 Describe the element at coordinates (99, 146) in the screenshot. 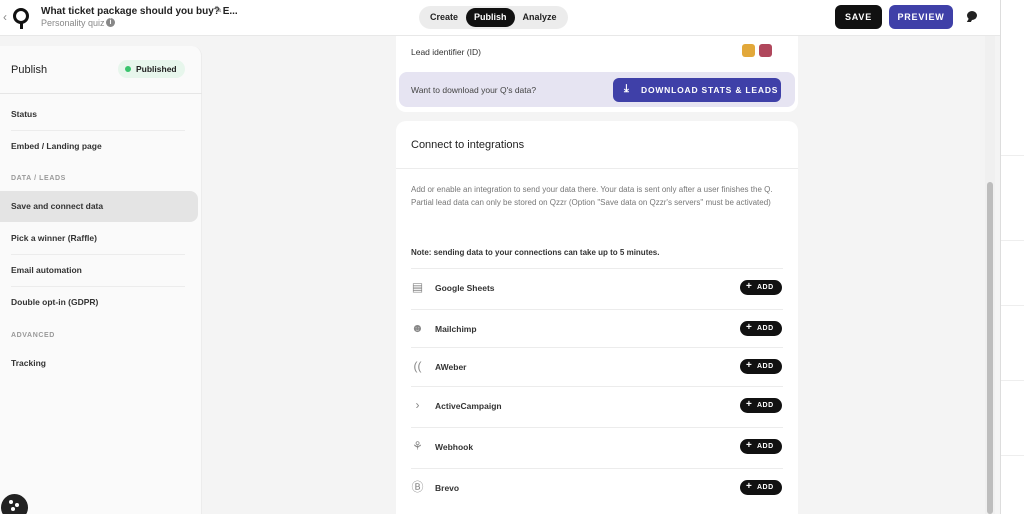

I see `sidebar-item-embed: Embed / Landing page` at that location.